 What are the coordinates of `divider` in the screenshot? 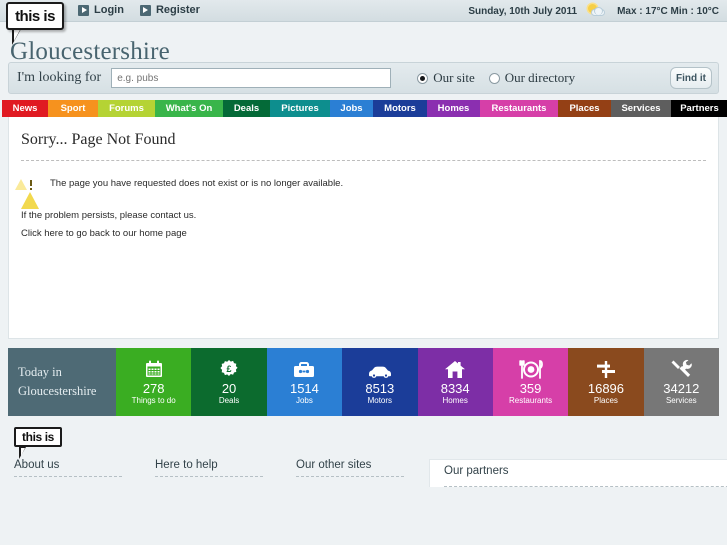 It's located at (363, 160).